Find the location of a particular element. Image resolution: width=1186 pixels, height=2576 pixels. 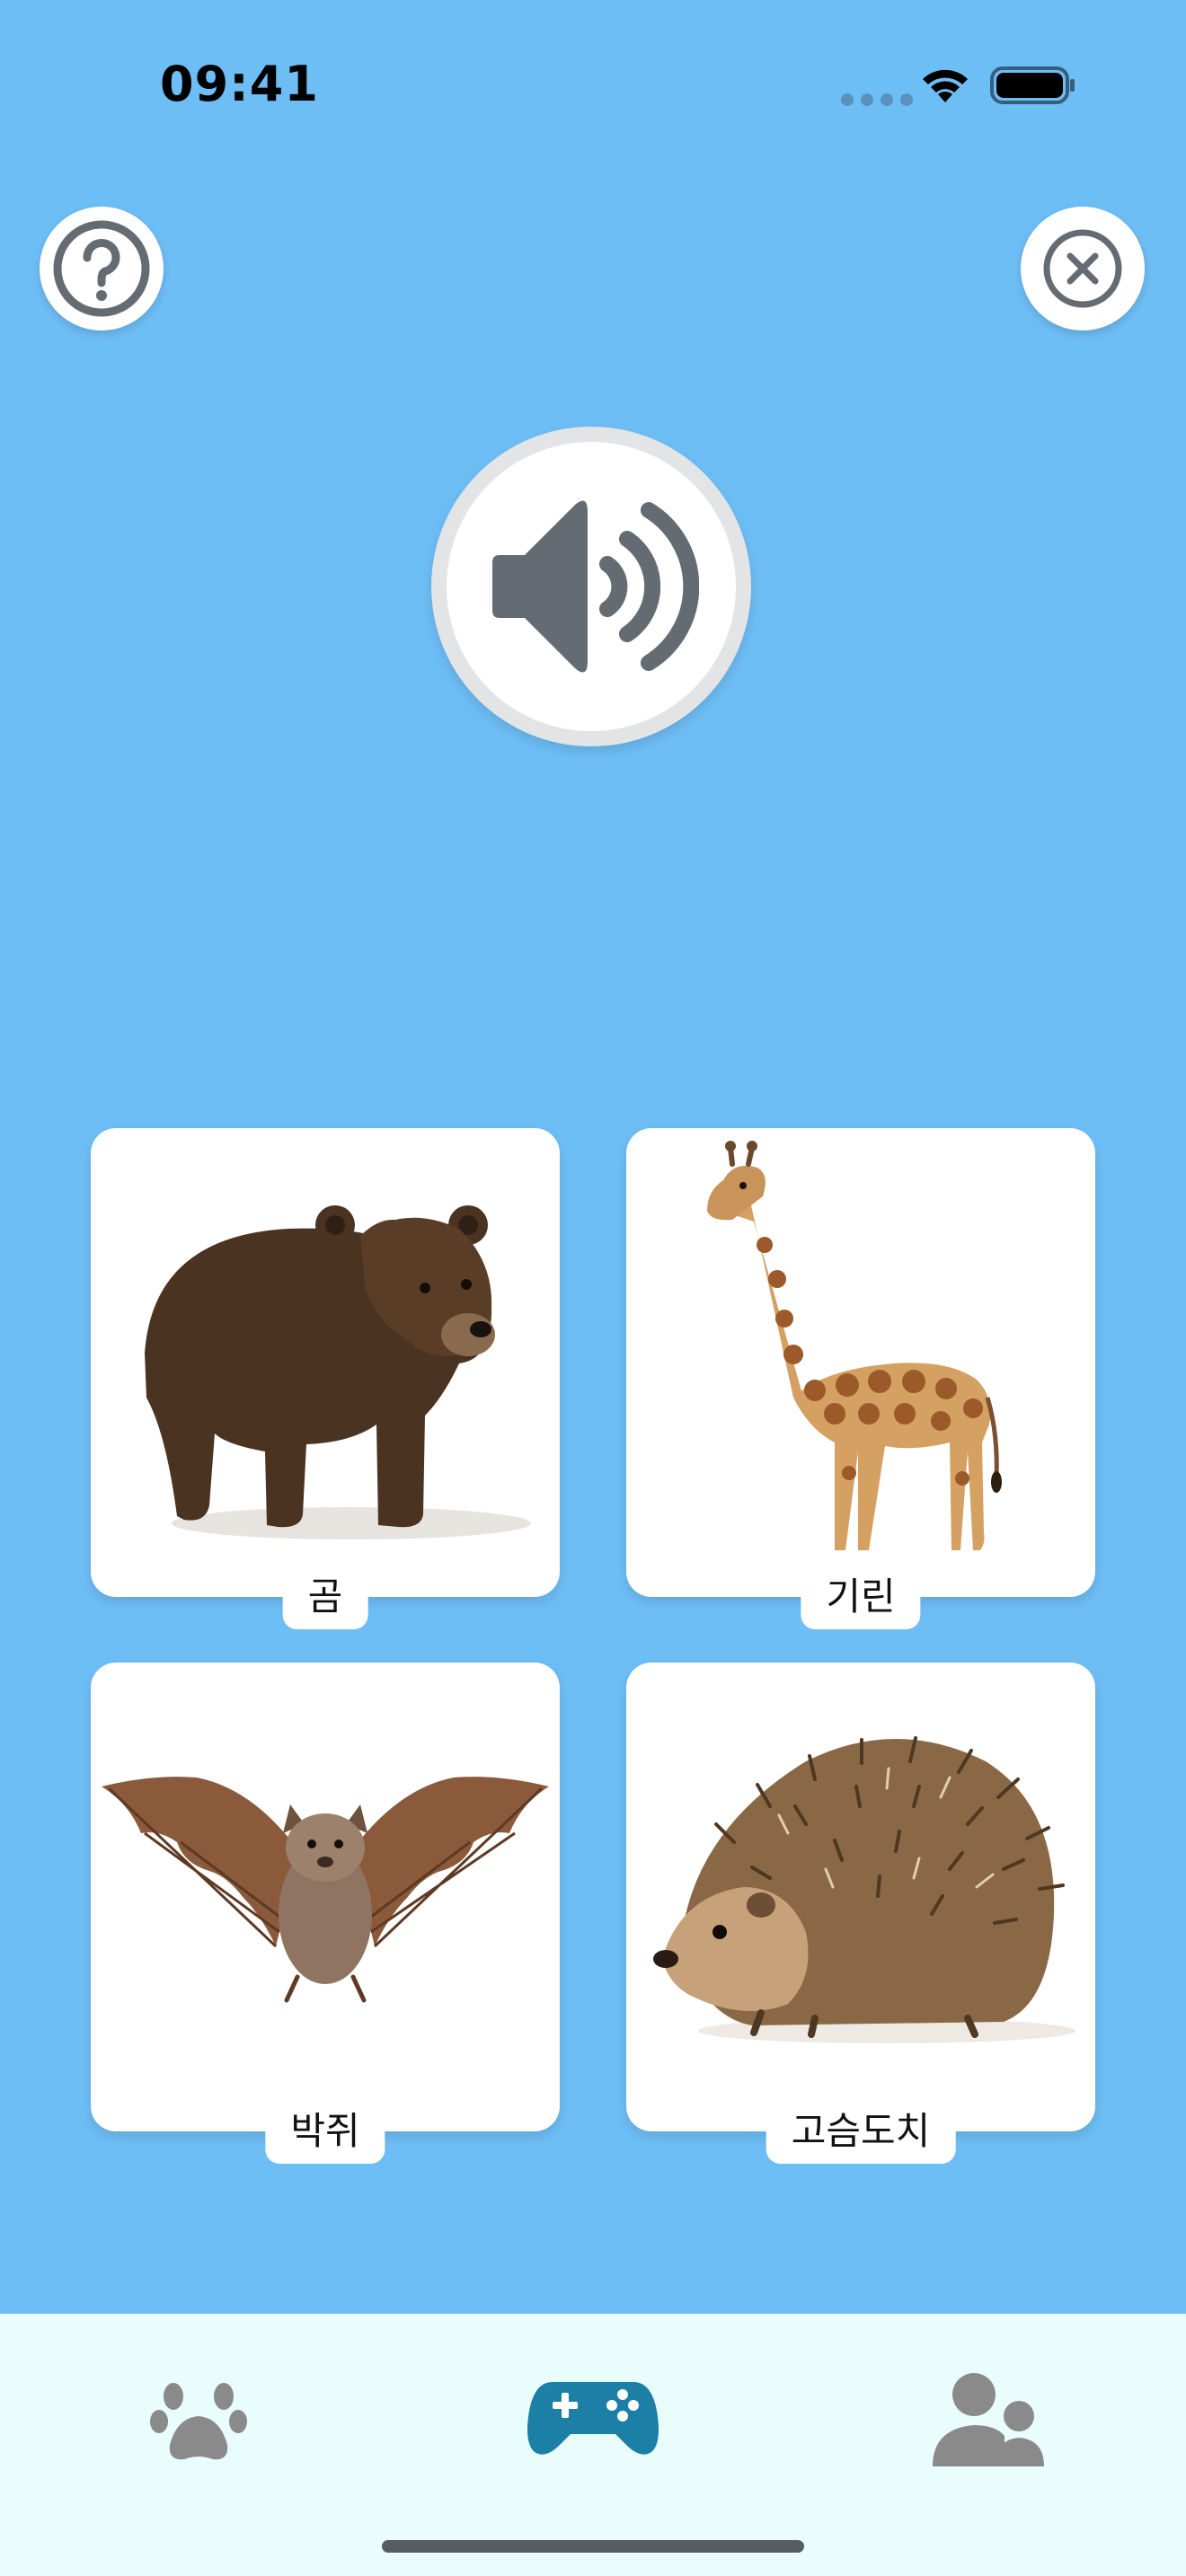

answer-card-bat: 박쥐 is located at coordinates (325, 1913).